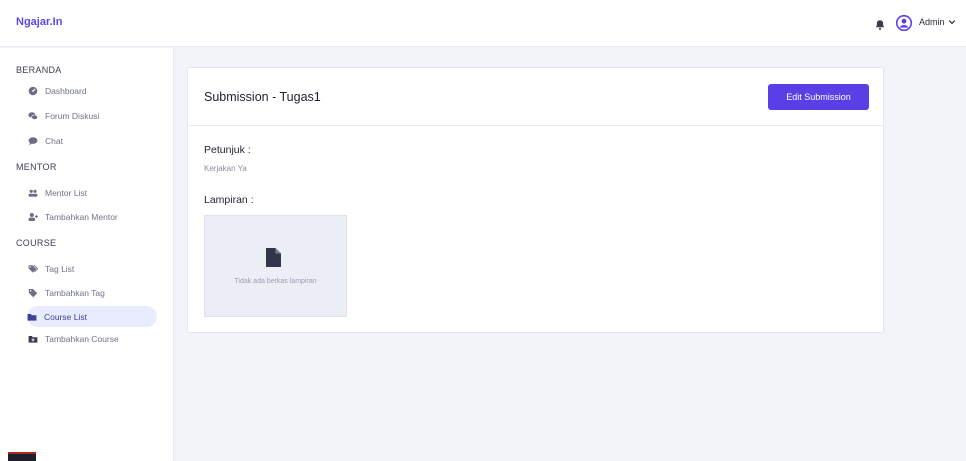 The height and width of the screenshot is (461, 966). Describe the element at coordinates (33, 90) in the screenshot. I see `dashboard-icon` at that location.